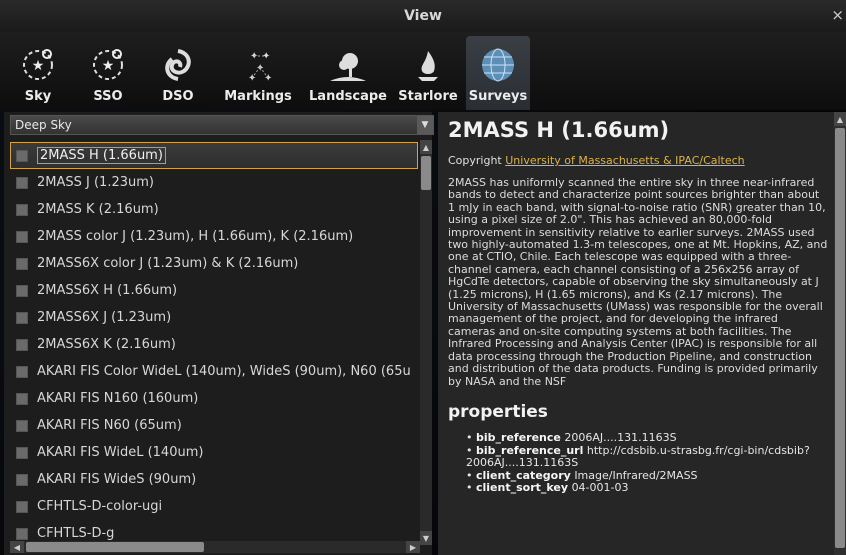 This screenshot has width=846, height=555. I want to click on copyright-label: Copyright, so click(475, 160).